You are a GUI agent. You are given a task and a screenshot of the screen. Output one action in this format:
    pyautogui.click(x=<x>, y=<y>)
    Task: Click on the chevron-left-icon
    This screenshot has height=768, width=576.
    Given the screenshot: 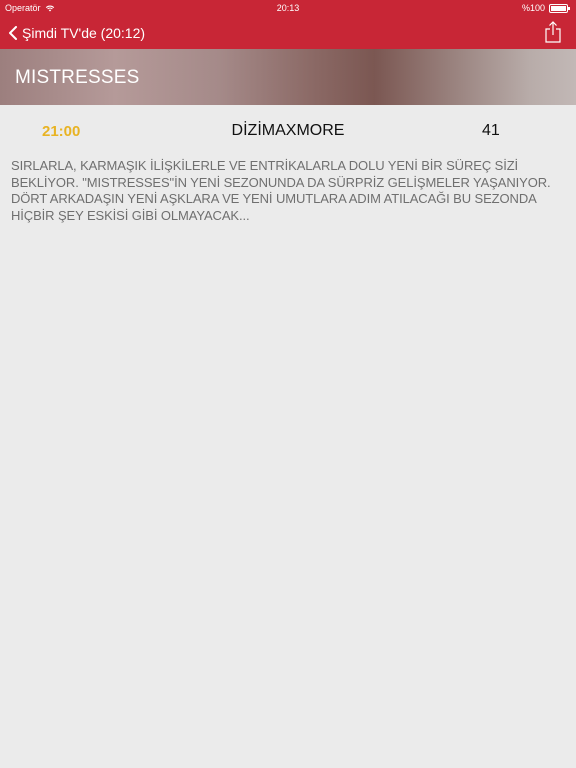 What is the action you would take?
    pyautogui.click(x=13, y=32)
    